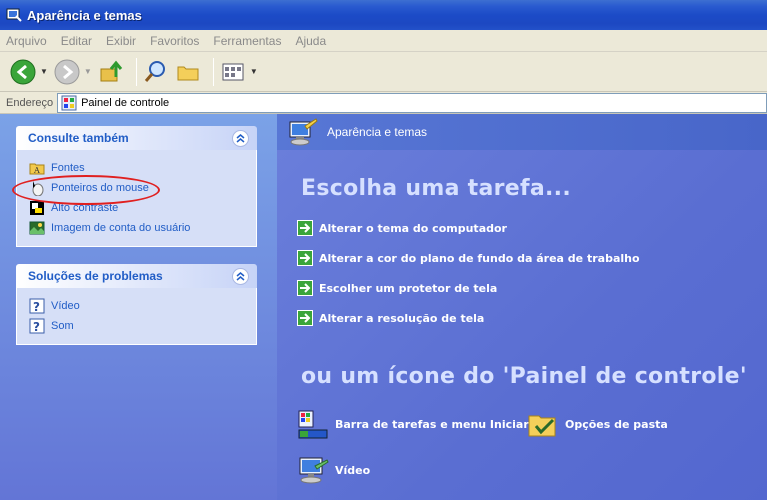 The width and height of the screenshot is (767, 500). I want to click on menu-editar: Editar, so click(76, 41).